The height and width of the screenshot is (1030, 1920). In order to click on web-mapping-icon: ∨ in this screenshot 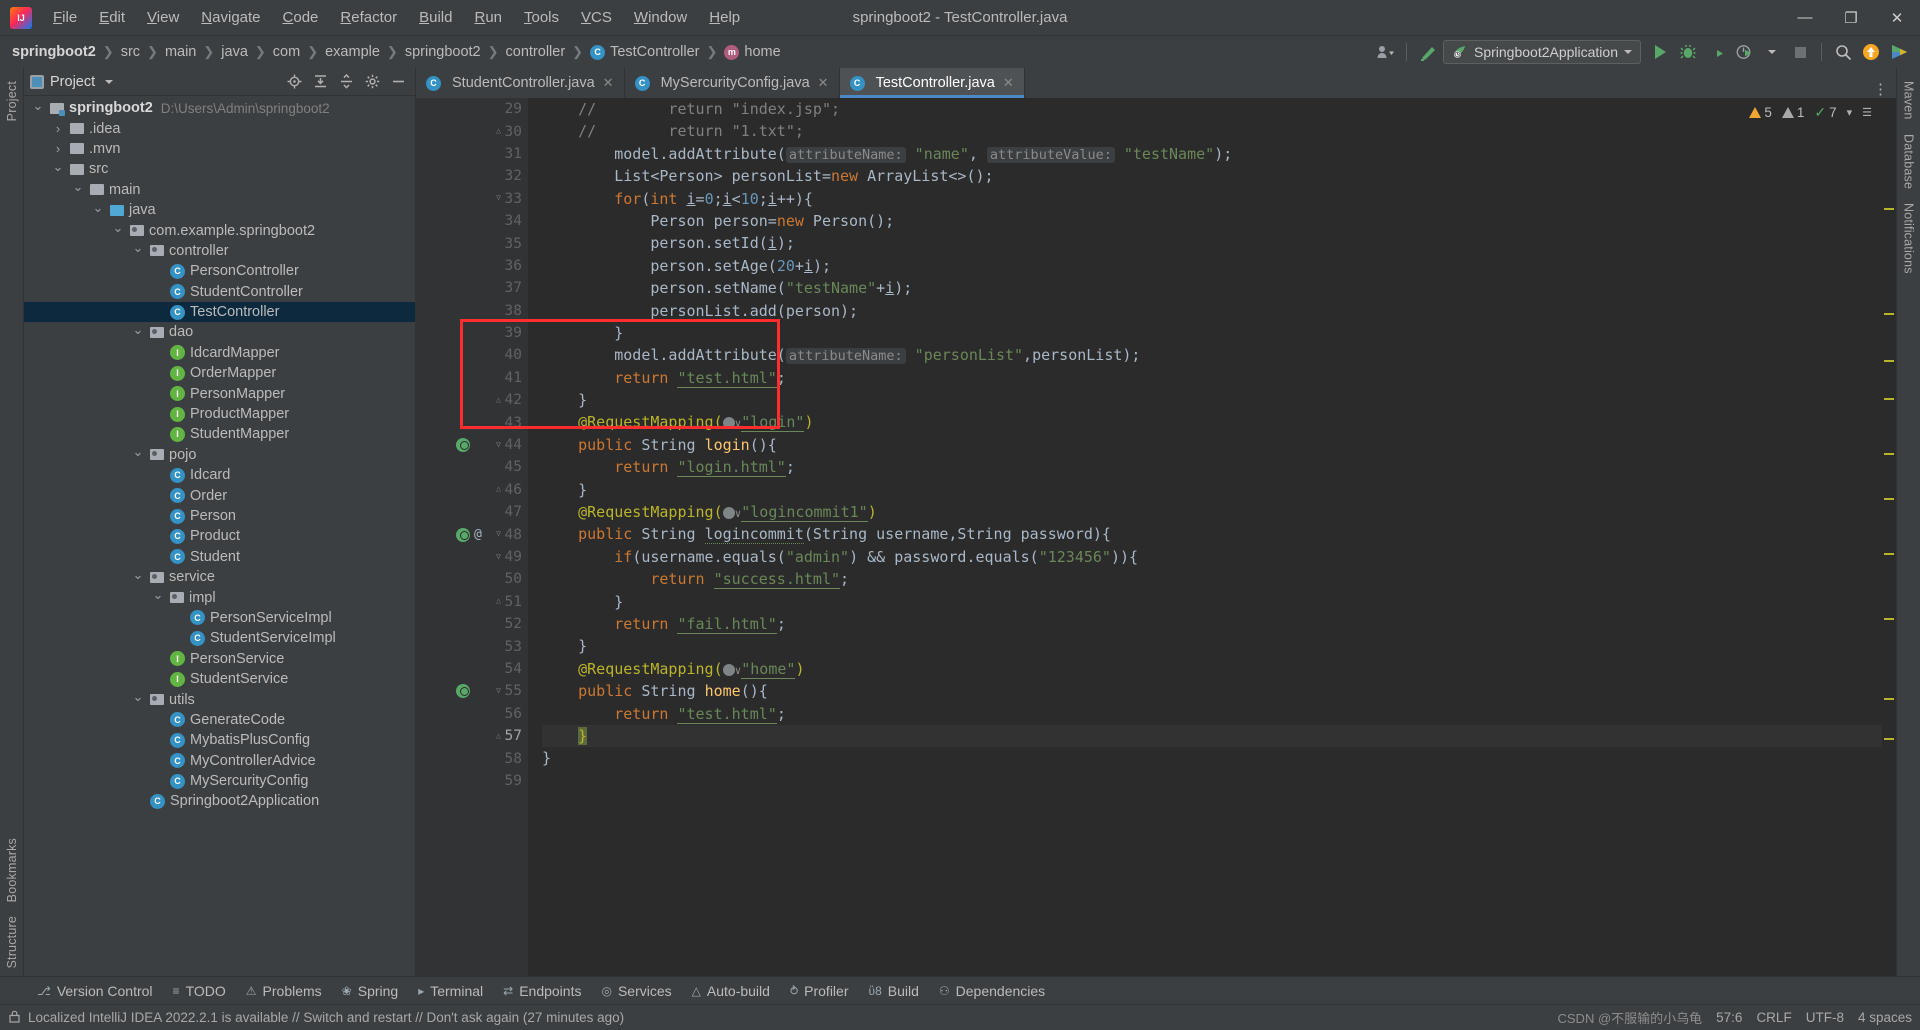, I will do `click(731, 512)`.